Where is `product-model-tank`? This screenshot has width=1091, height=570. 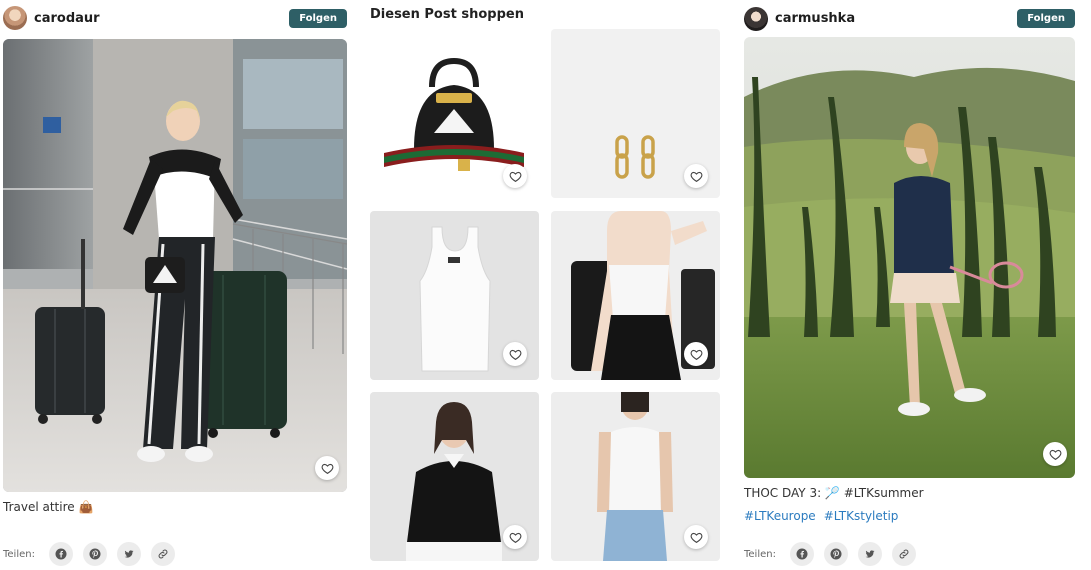 product-model-tank is located at coordinates (635, 295).